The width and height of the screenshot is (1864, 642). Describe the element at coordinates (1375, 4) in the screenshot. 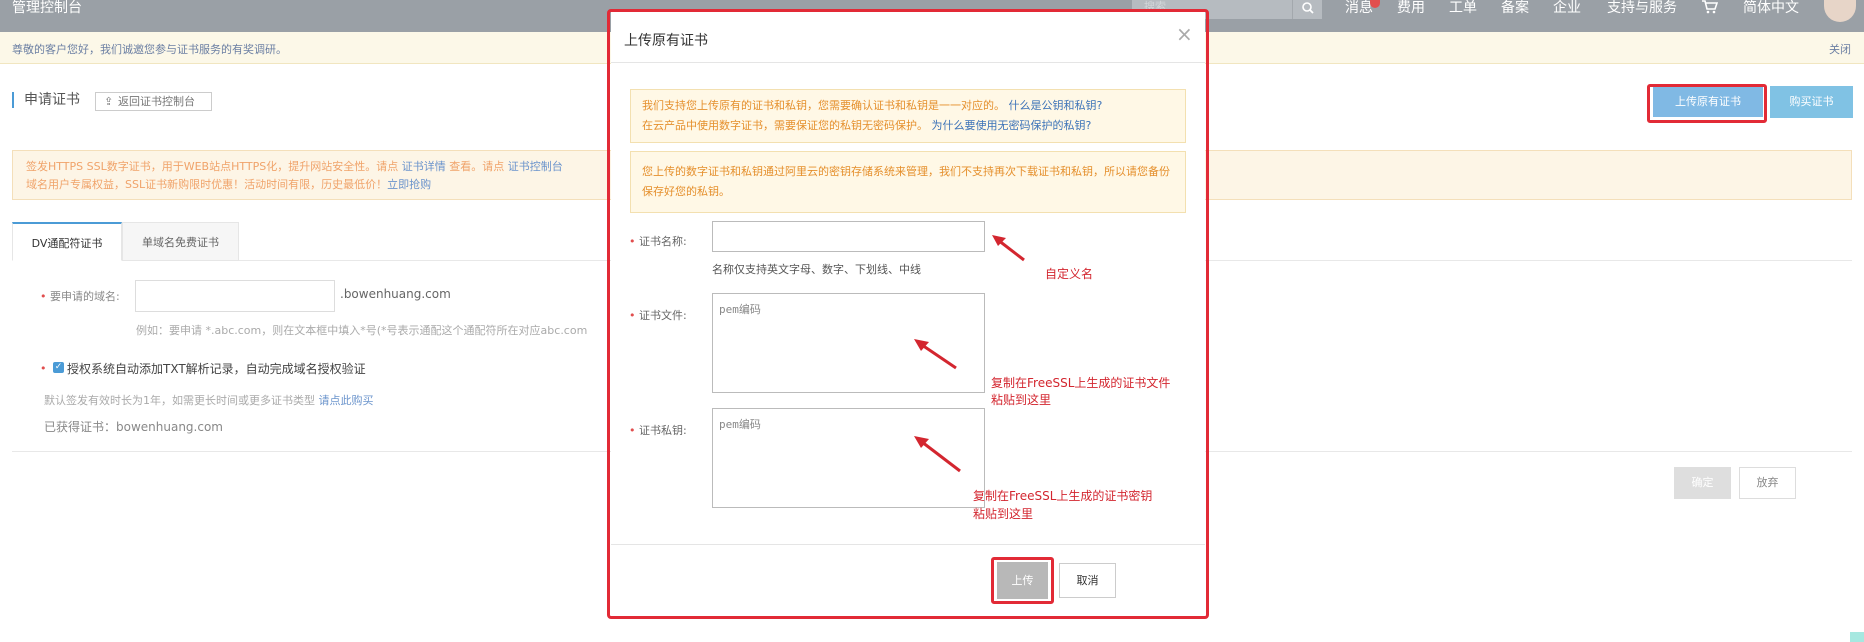

I see `message-badge` at that location.